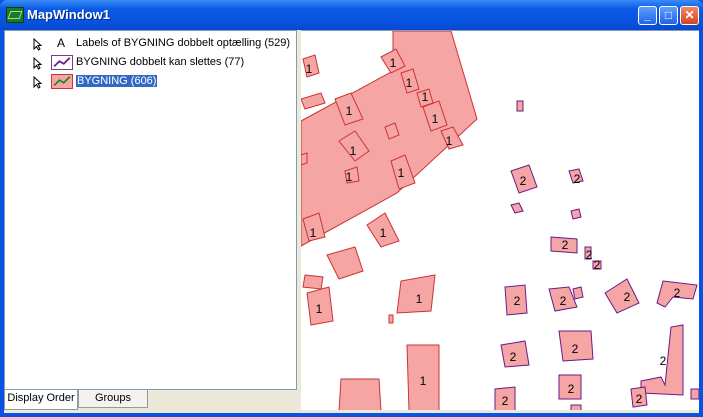 The width and height of the screenshot is (703, 417). What do you see at coordinates (351, 415) in the screenshot?
I see `window-border-bottom` at bounding box center [351, 415].